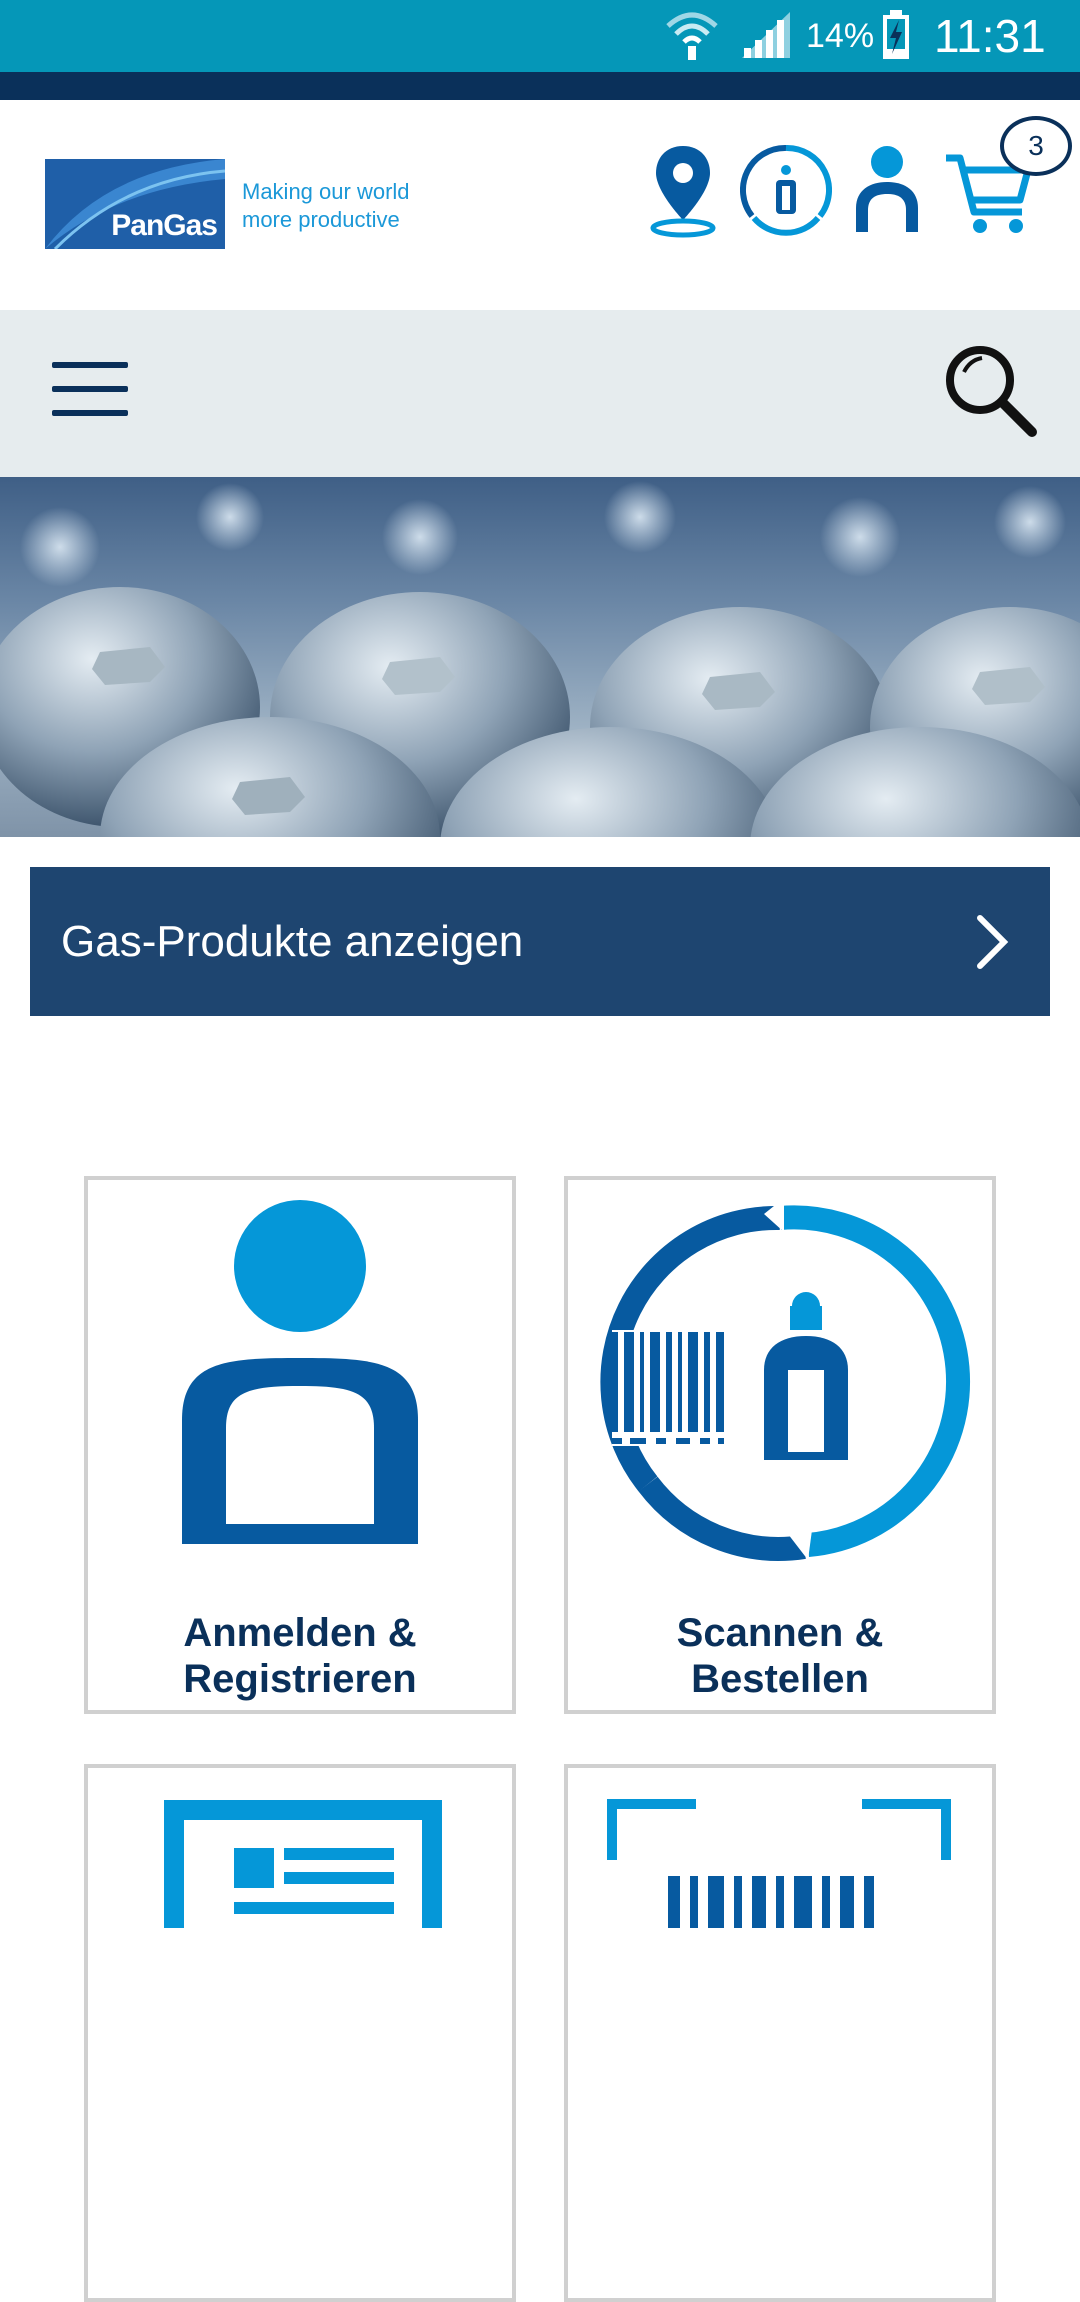 The height and width of the screenshot is (2302, 1080). I want to click on header-strip, so click(540, 86).